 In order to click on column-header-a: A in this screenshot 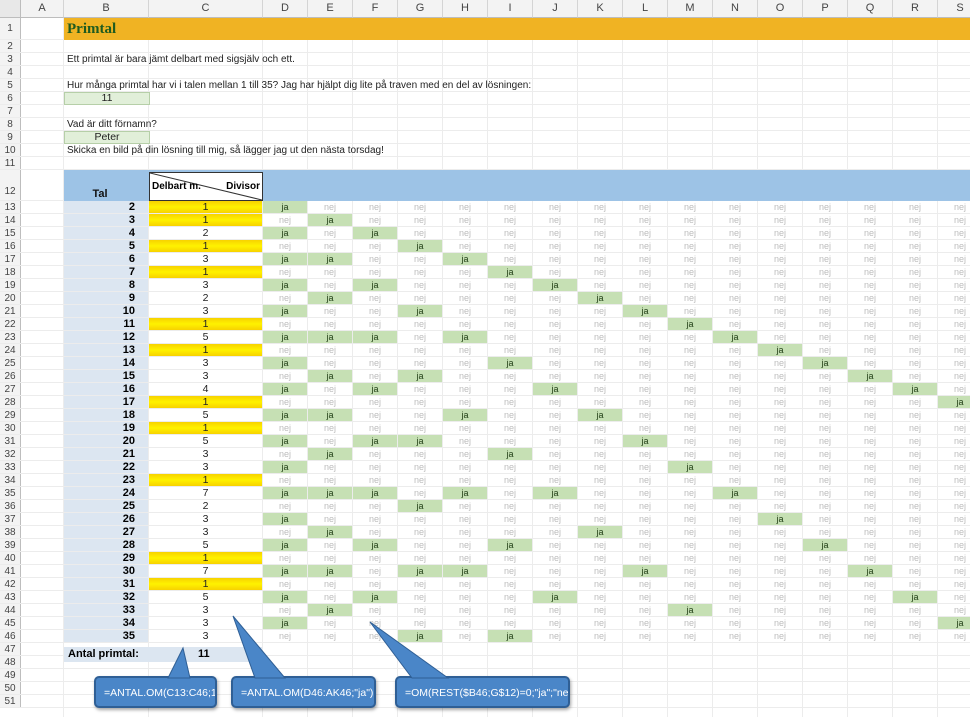, I will do `click(42, 9)`.